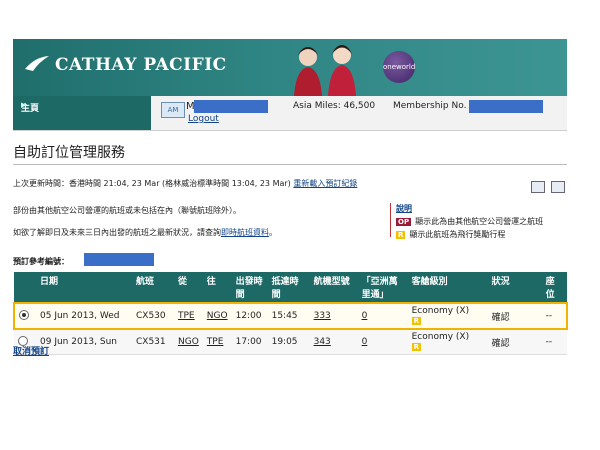 This screenshot has height=450, width=600. What do you see at coordinates (41, 261) in the screenshot?
I see `booking-ref-label: 預訂參考編號：` at bounding box center [41, 261].